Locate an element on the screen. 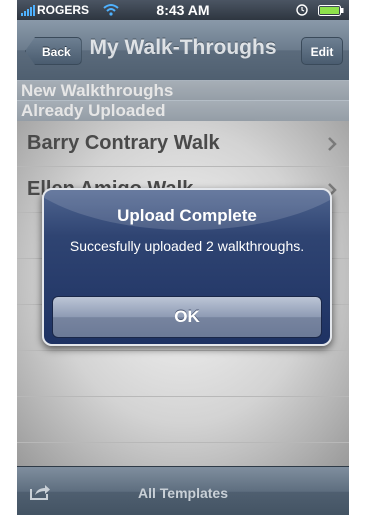 The height and width of the screenshot is (515, 366). section-header-new: New Walkthroughs is located at coordinates (183, 90).